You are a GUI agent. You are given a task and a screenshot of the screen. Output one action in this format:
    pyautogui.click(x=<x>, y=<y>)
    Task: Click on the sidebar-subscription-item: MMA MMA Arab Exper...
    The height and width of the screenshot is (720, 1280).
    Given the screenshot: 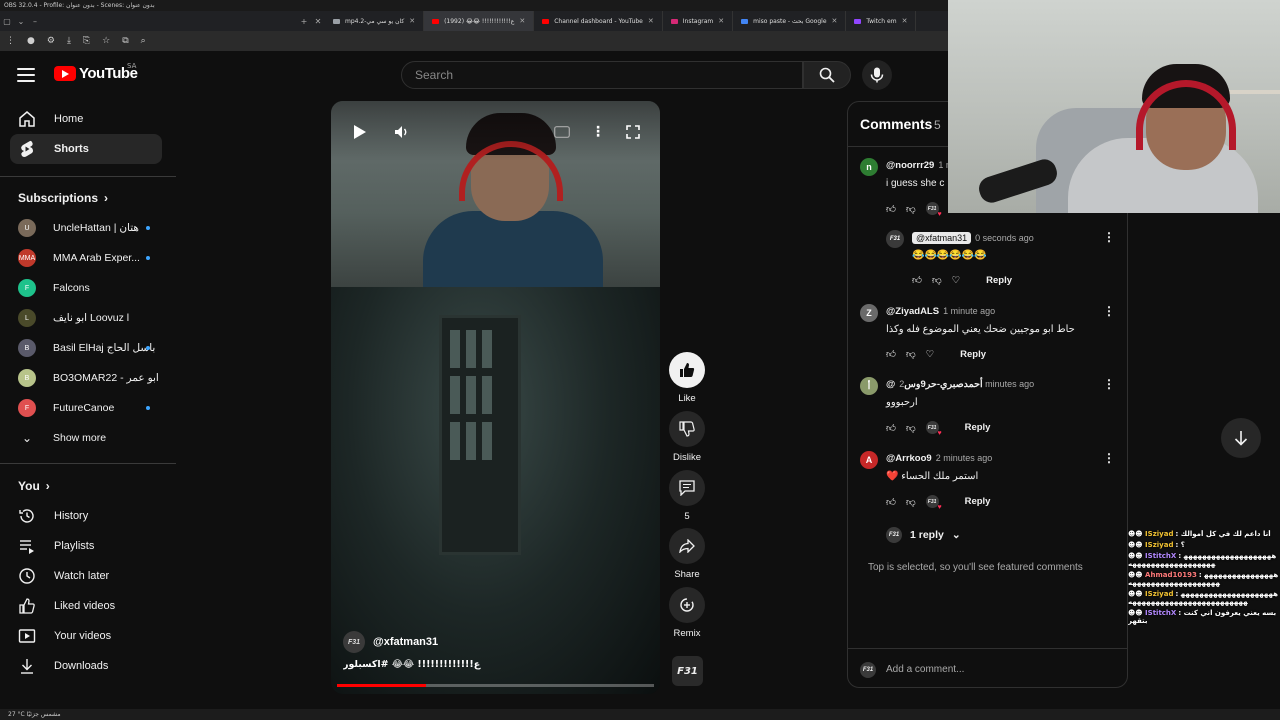 What is the action you would take?
    pyautogui.click(x=86, y=258)
    